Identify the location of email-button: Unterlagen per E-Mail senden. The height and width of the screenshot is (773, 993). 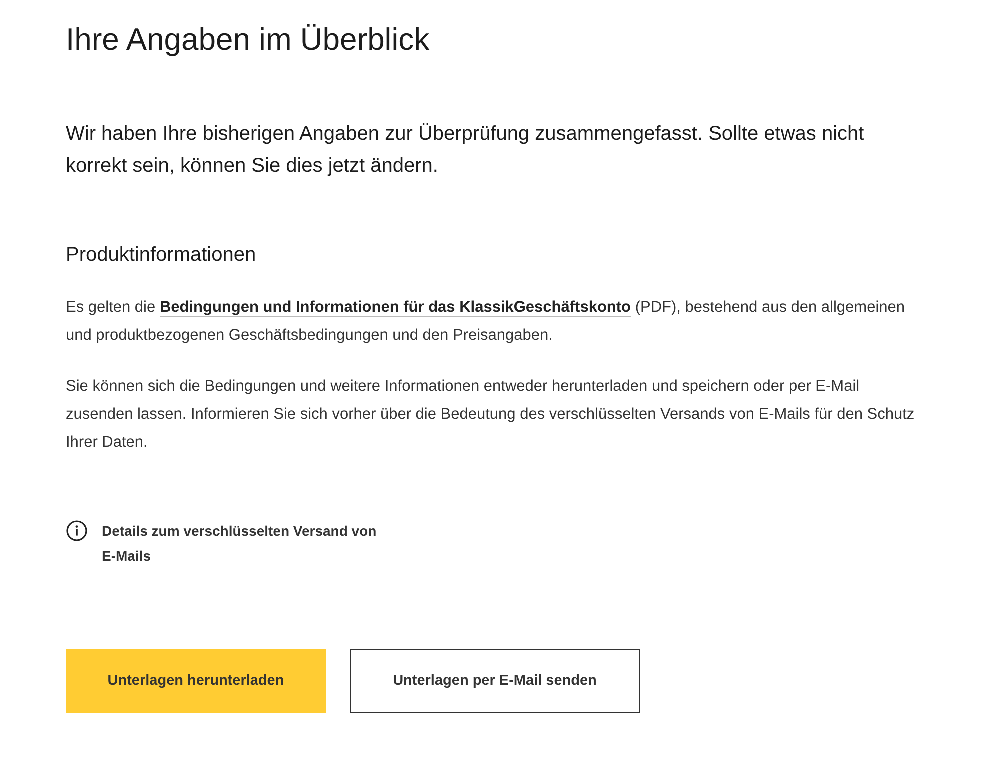
(495, 681).